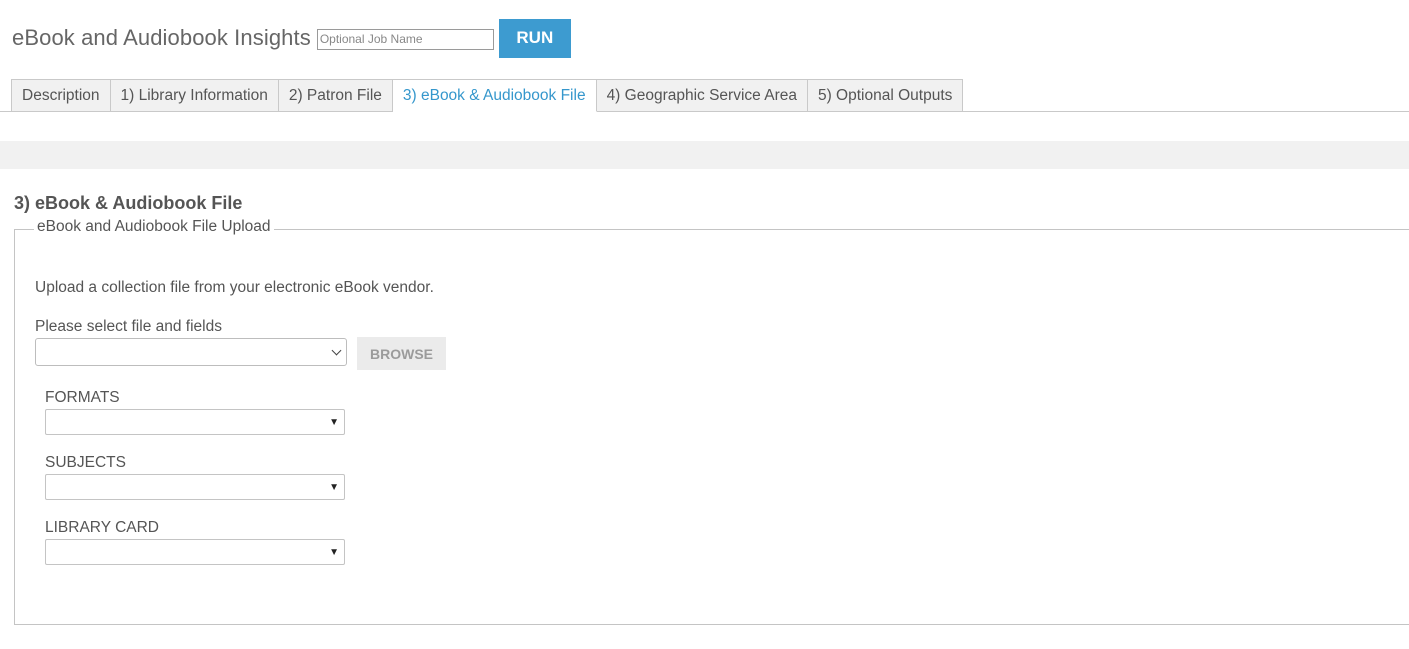  I want to click on run-button: RUN, so click(534, 38).